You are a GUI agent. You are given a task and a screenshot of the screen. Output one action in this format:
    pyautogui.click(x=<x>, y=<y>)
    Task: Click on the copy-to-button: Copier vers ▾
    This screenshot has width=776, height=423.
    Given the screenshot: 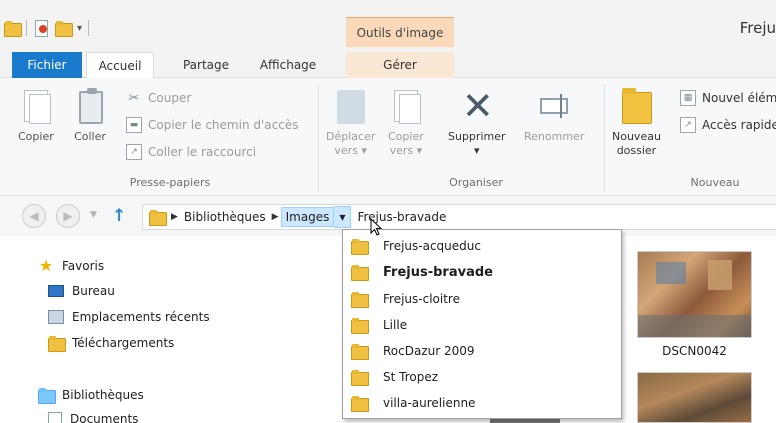 What is the action you would take?
    pyautogui.click(x=406, y=123)
    